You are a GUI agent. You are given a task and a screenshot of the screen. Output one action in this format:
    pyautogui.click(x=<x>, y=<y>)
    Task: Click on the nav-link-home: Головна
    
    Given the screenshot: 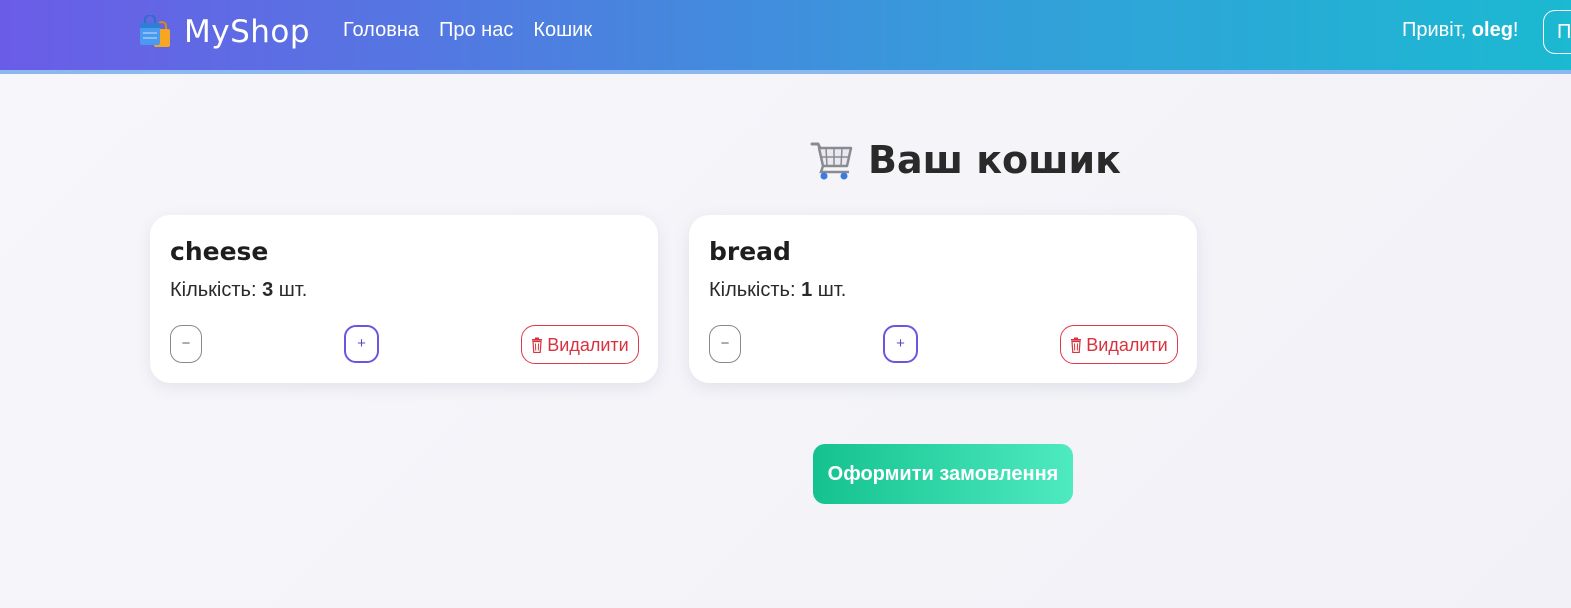 What is the action you would take?
    pyautogui.click(x=381, y=30)
    